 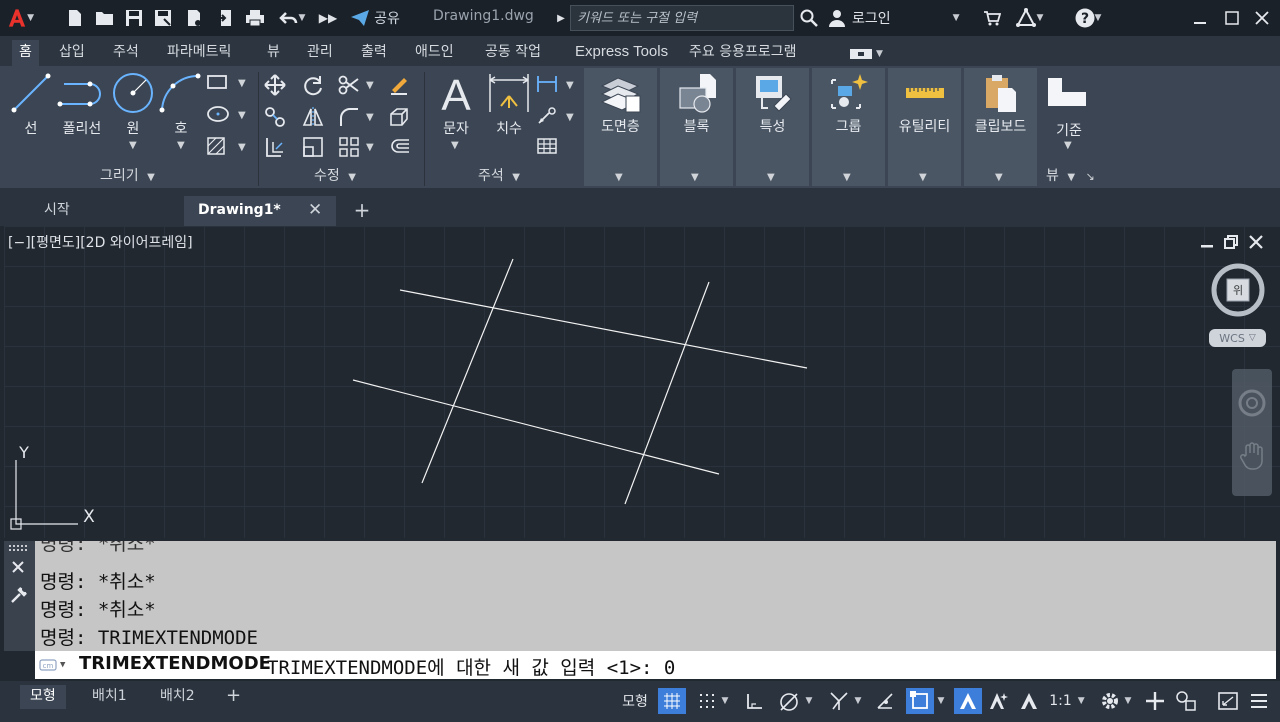 I want to click on rotate-icon, so click(x=314, y=86).